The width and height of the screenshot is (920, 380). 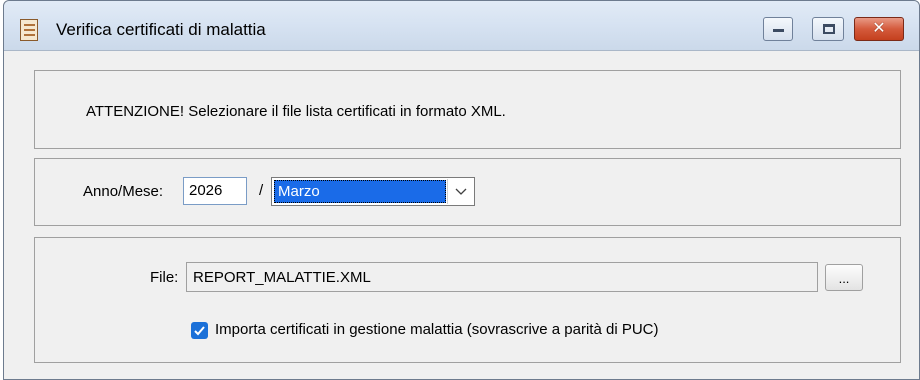 I want to click on close-button: ✕, so click(x=879, y=29).